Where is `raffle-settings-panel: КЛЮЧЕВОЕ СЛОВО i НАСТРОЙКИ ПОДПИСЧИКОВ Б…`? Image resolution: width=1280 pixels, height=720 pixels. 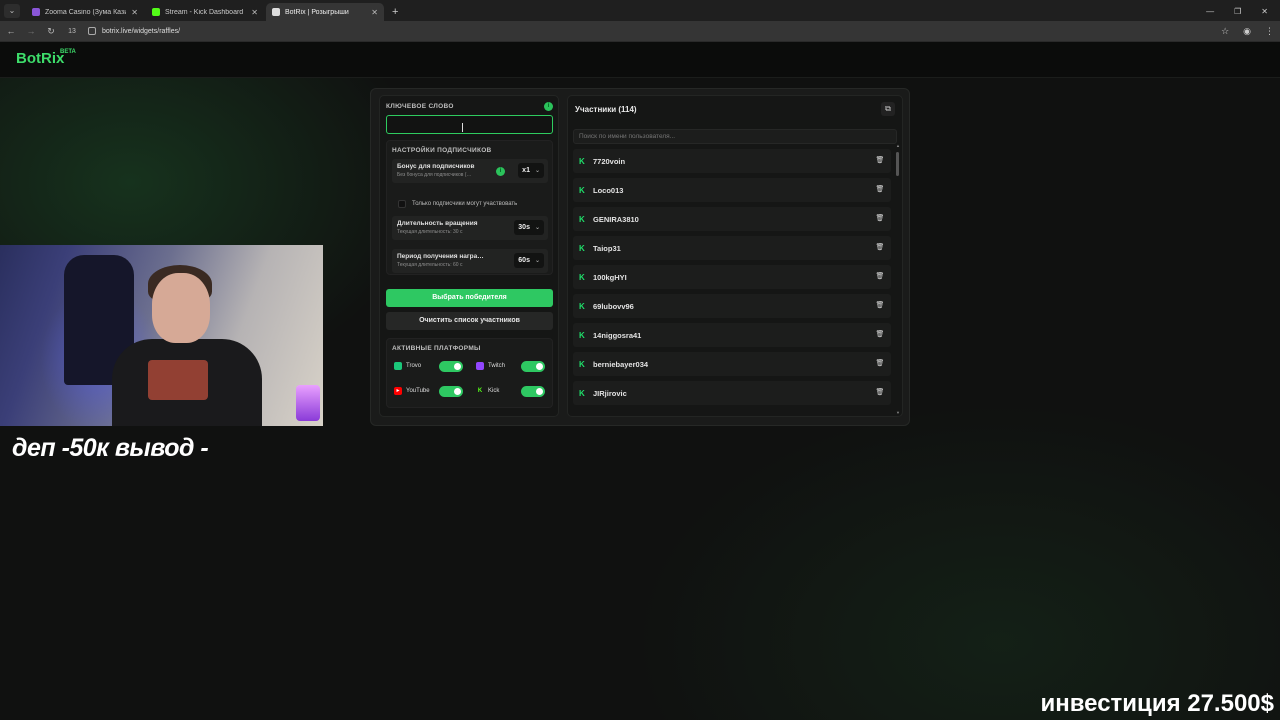
raffle-settings-panel: КЛЮЧЕВОЕ СЛОВО i НАСТРОЙКИ ПОДПИСЧИКОВ Б… is located at coordinates (469, 256).